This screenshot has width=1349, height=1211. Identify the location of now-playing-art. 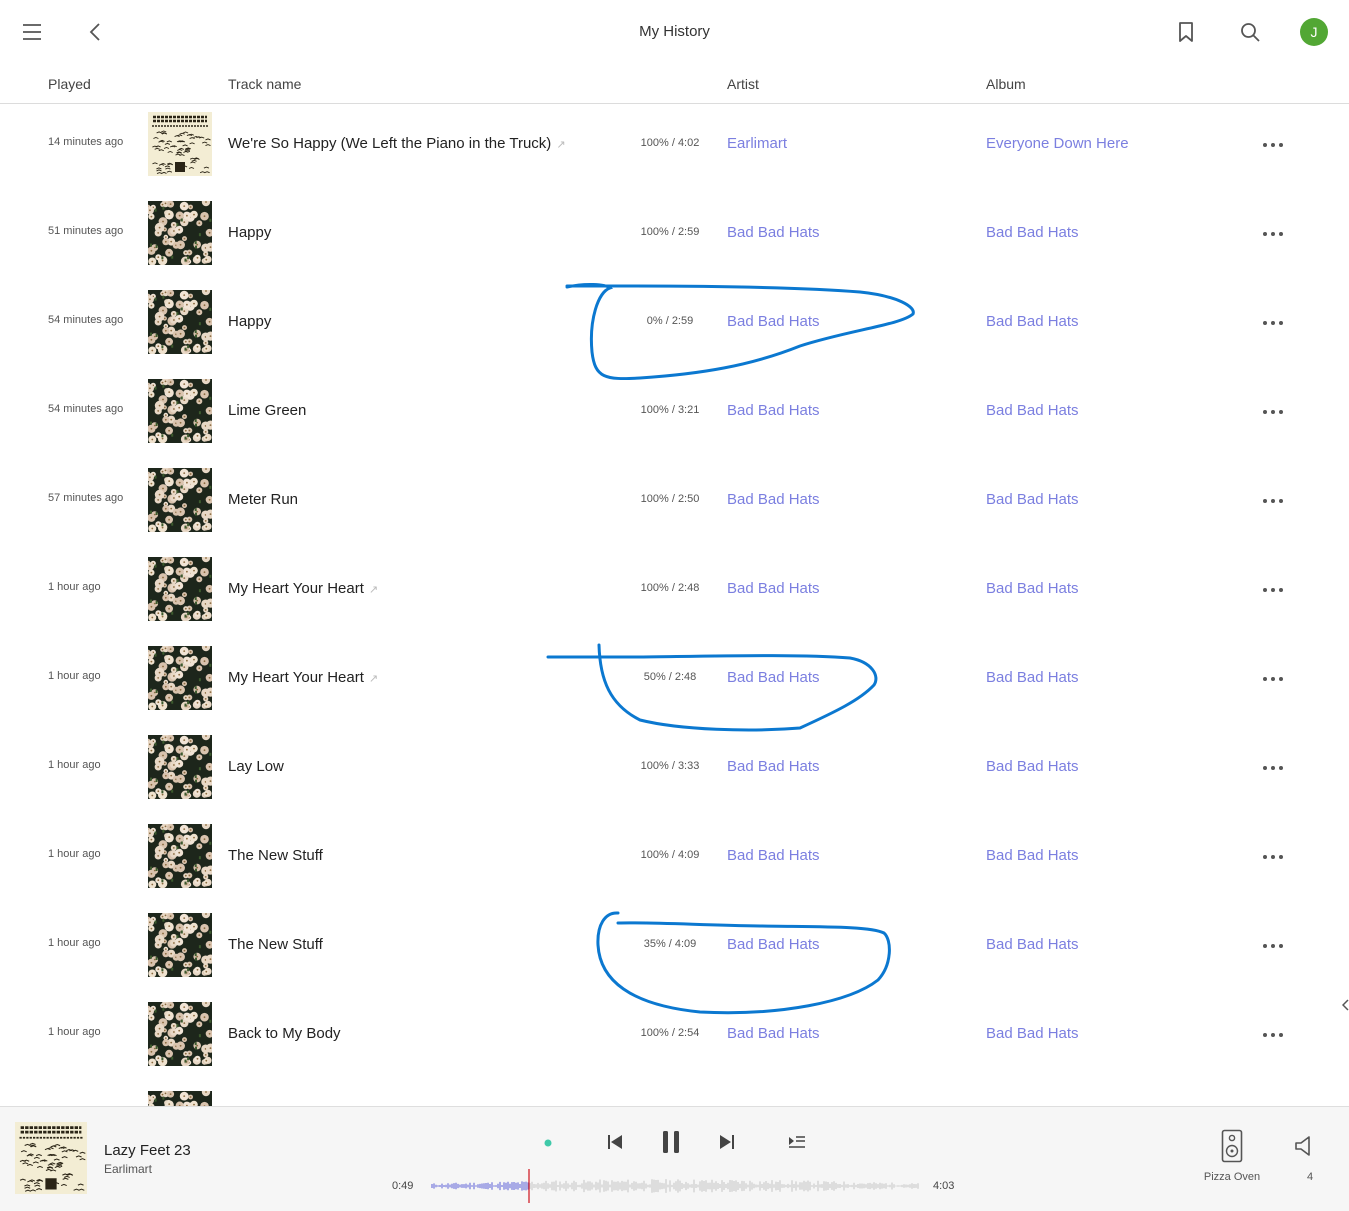
(51, 1158).